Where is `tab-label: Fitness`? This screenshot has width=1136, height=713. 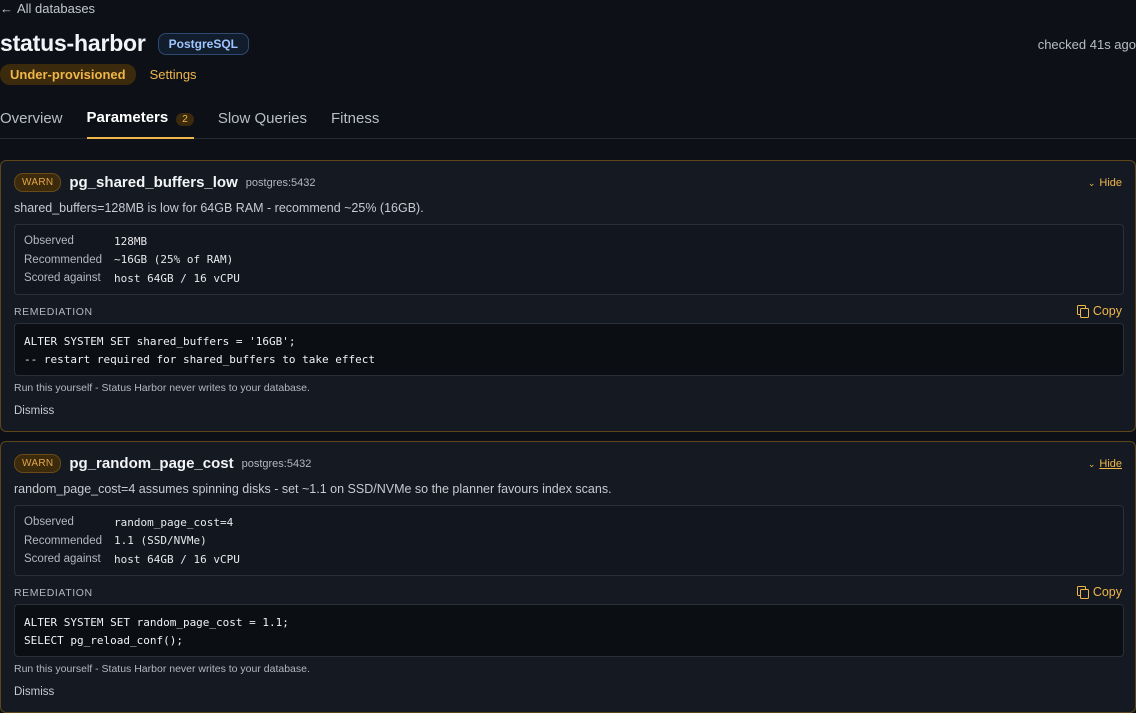
tab-label: Fitness is located at coordinates (355, 118).